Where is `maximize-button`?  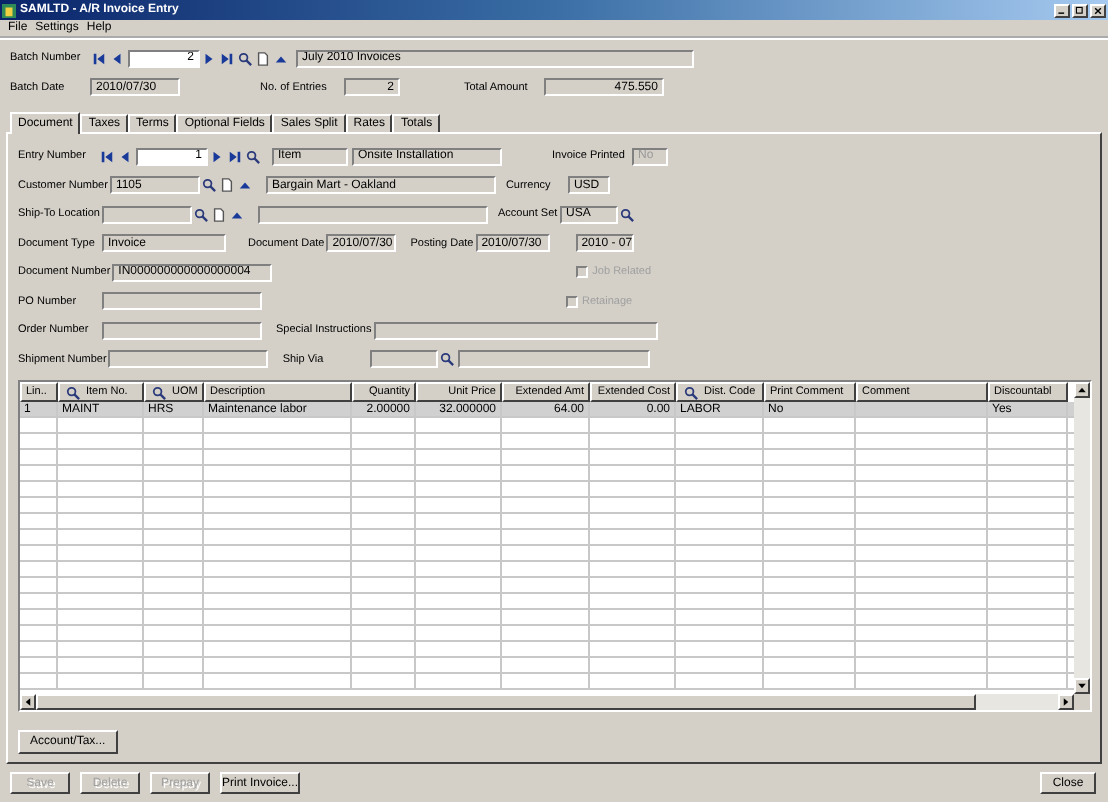 maximize-button is located at coordinates (1080, 10).